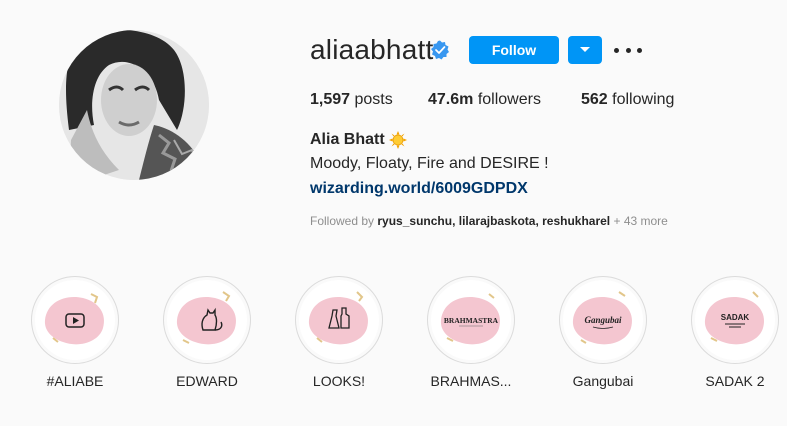 The image size is (787, 426). I want to click on verified-badge-icon, so click(440, 50).